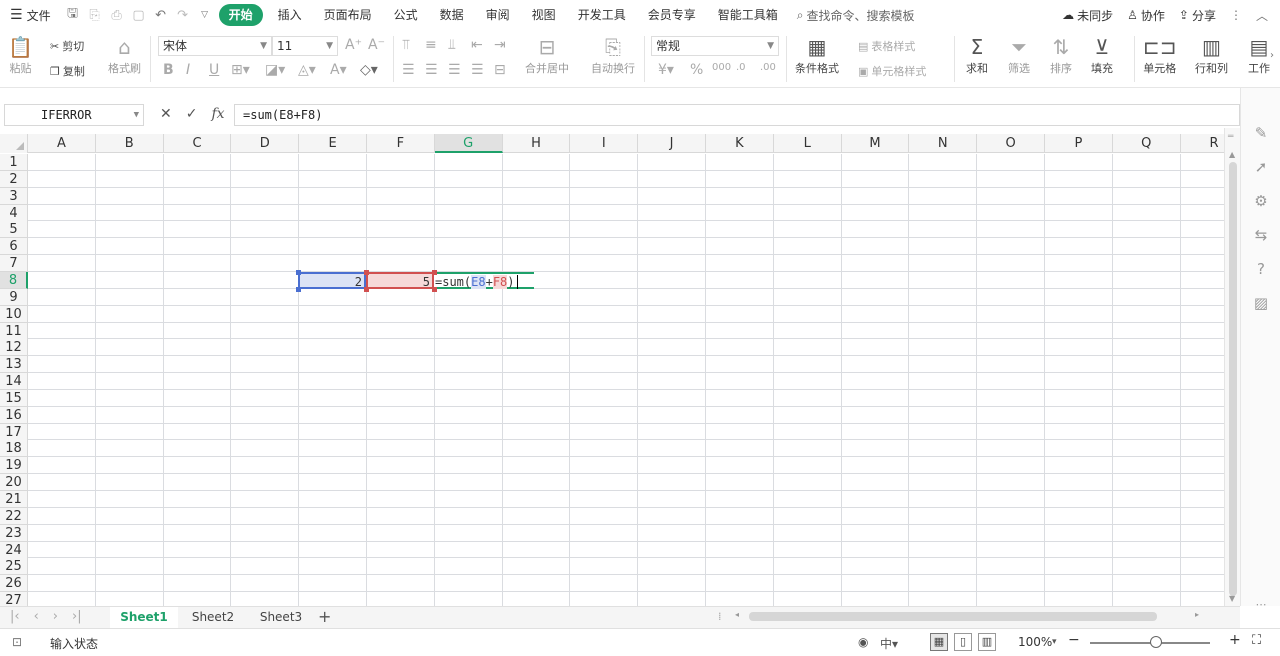 This screenshot has width=1280, height=656. Describe the element at coordinates (1019, 55) in the screenshot. I see `filter-button: ⏷ 筛选` at that location.